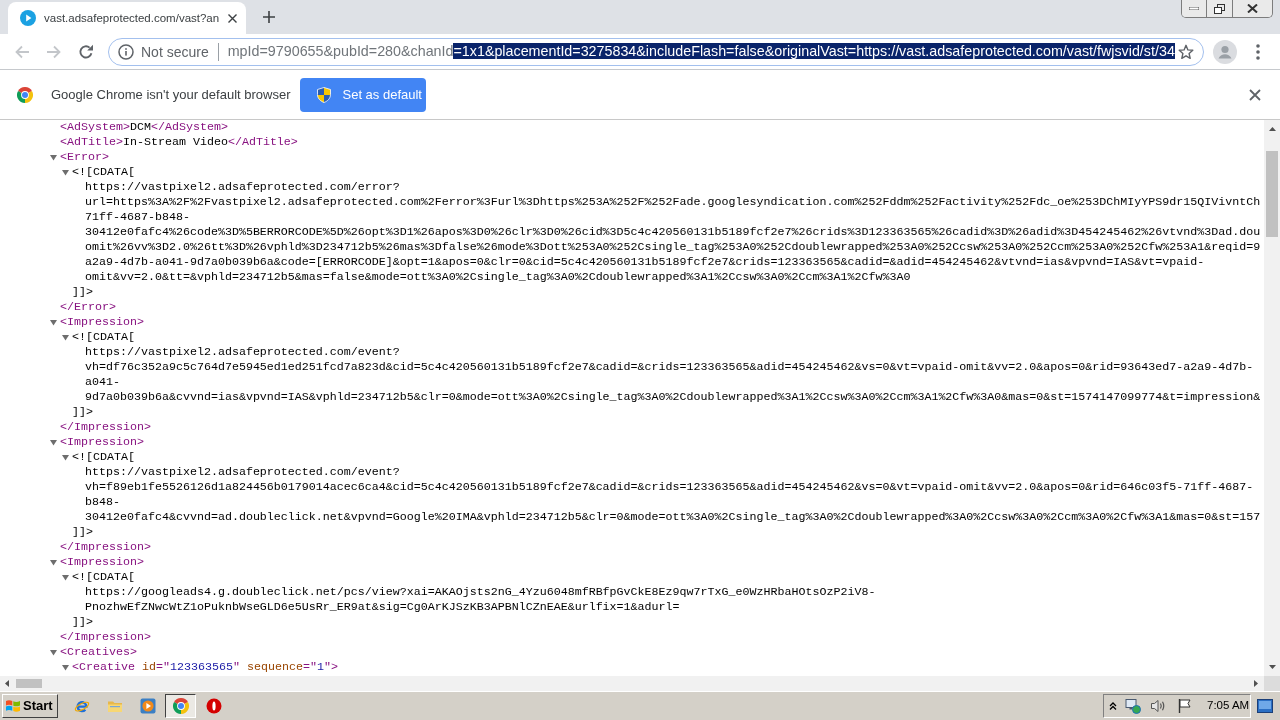  Describe the element at coordinates (324, 94) in the screenshot. I see `shield-icon` at that location.